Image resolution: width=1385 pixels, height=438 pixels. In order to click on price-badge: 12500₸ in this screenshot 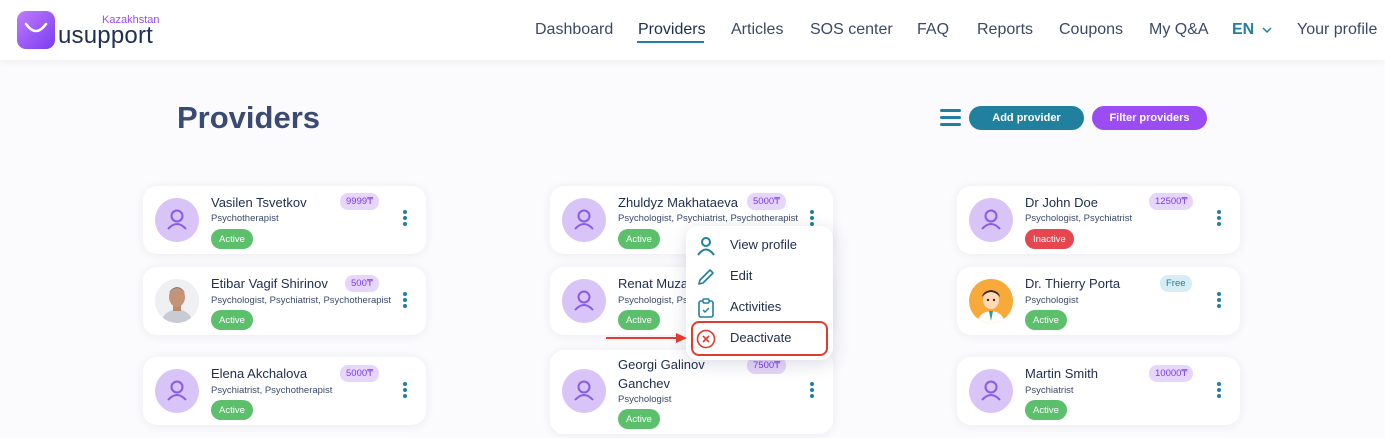, I will do `click(1171, 201)`.